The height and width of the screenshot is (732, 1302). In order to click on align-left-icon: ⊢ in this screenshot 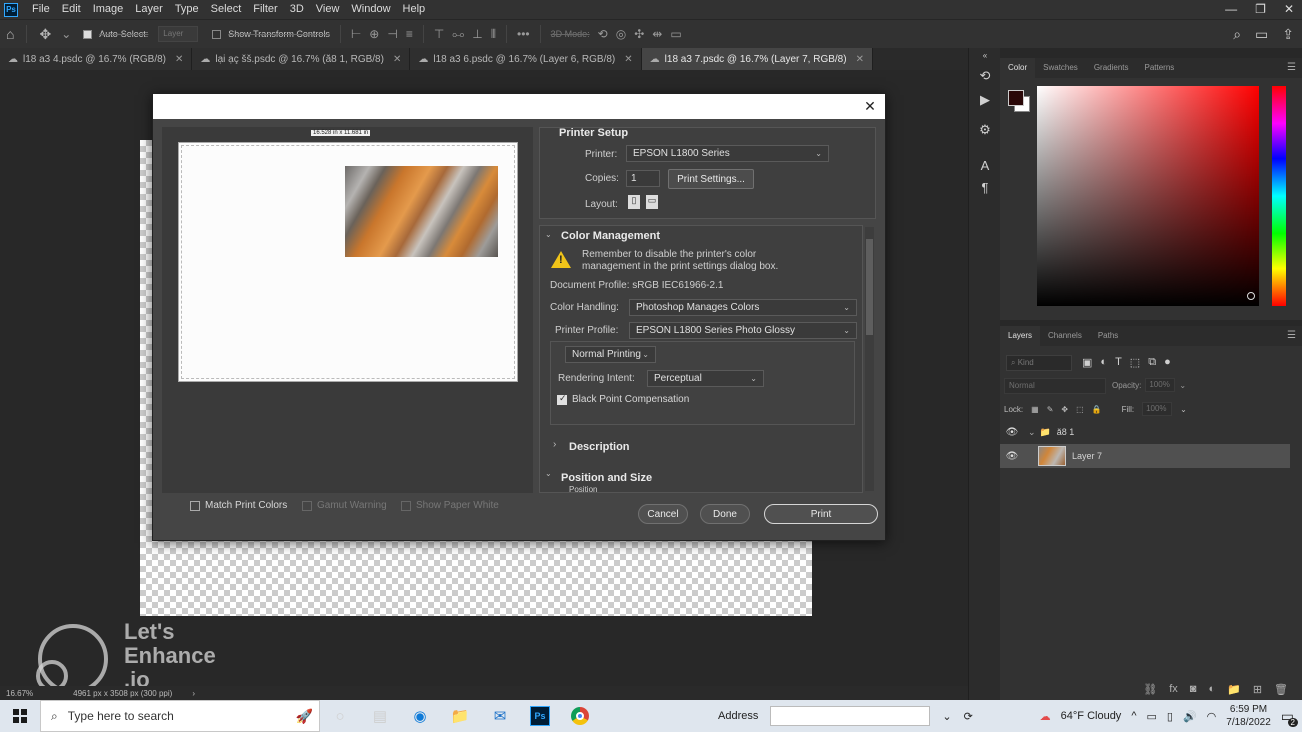, I will do `click(356, 34)`.